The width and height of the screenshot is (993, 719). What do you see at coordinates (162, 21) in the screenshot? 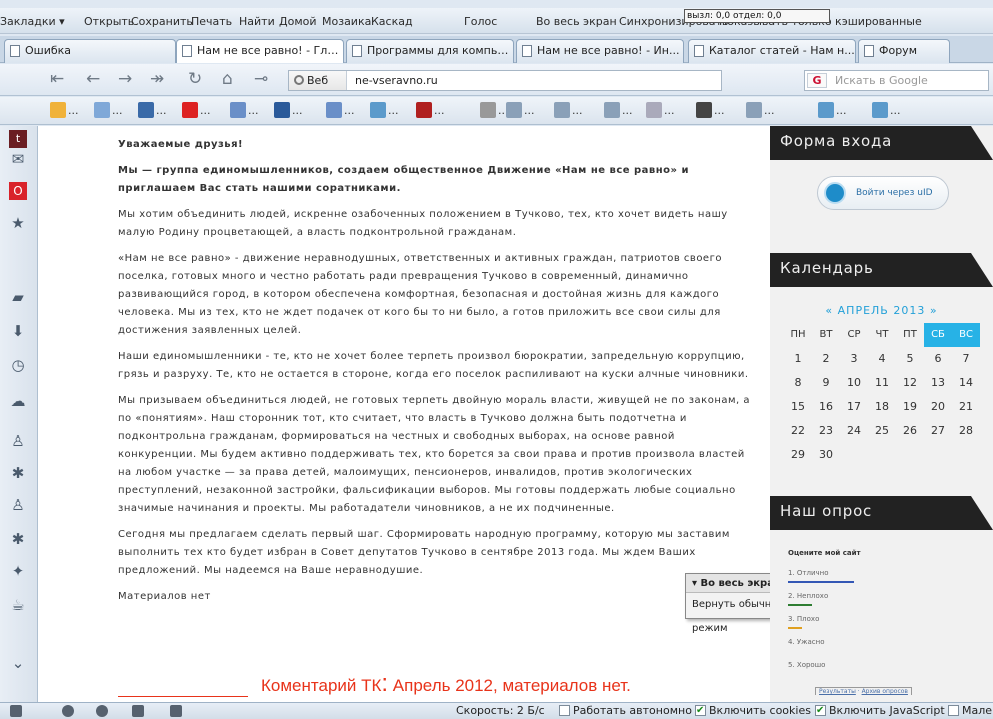
I see `menu-save: Сохранить` at bounding box center [162, 21].